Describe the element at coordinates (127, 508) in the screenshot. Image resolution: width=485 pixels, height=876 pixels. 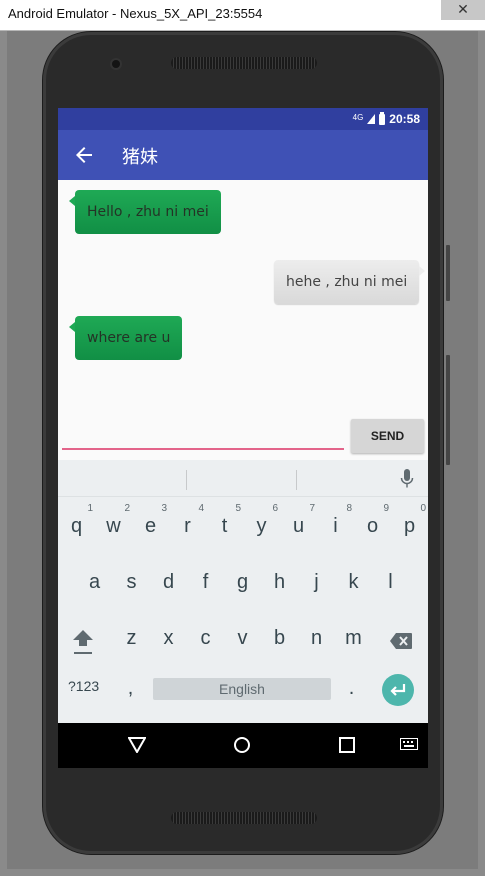
I see `key-hint: 2` at that location.